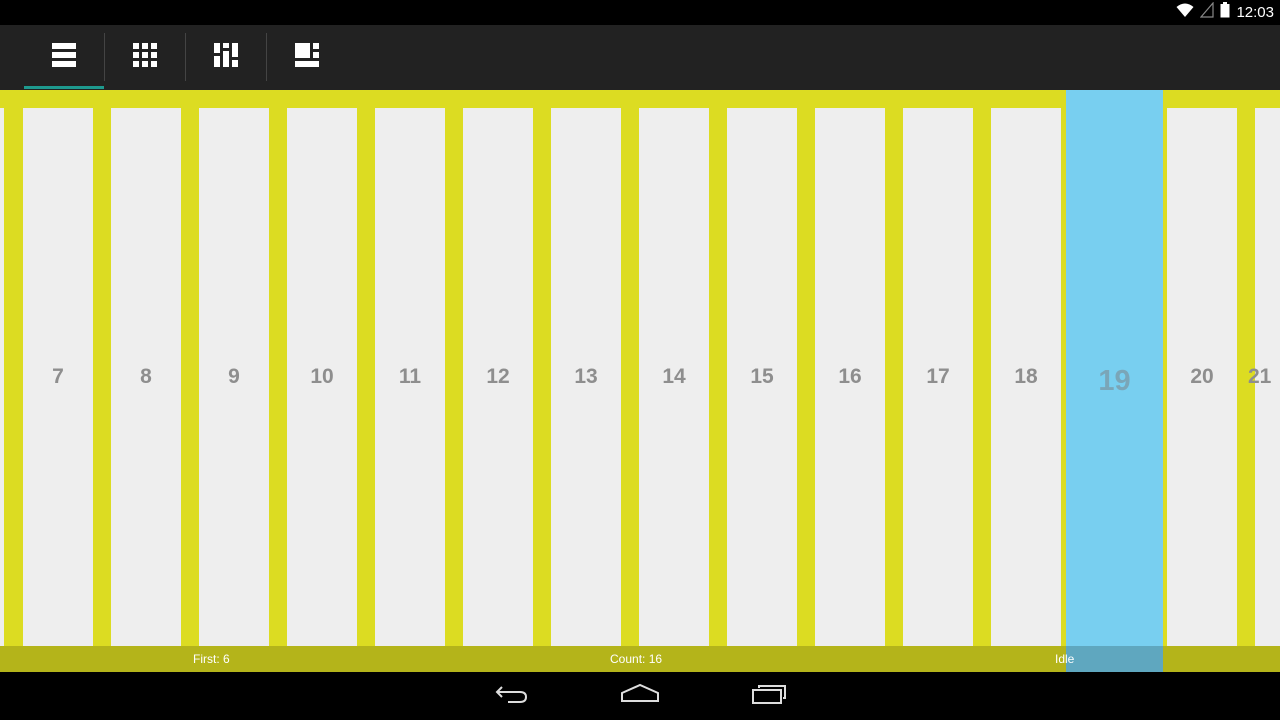  I want to click on list-item: 21, so click(1264, 380).